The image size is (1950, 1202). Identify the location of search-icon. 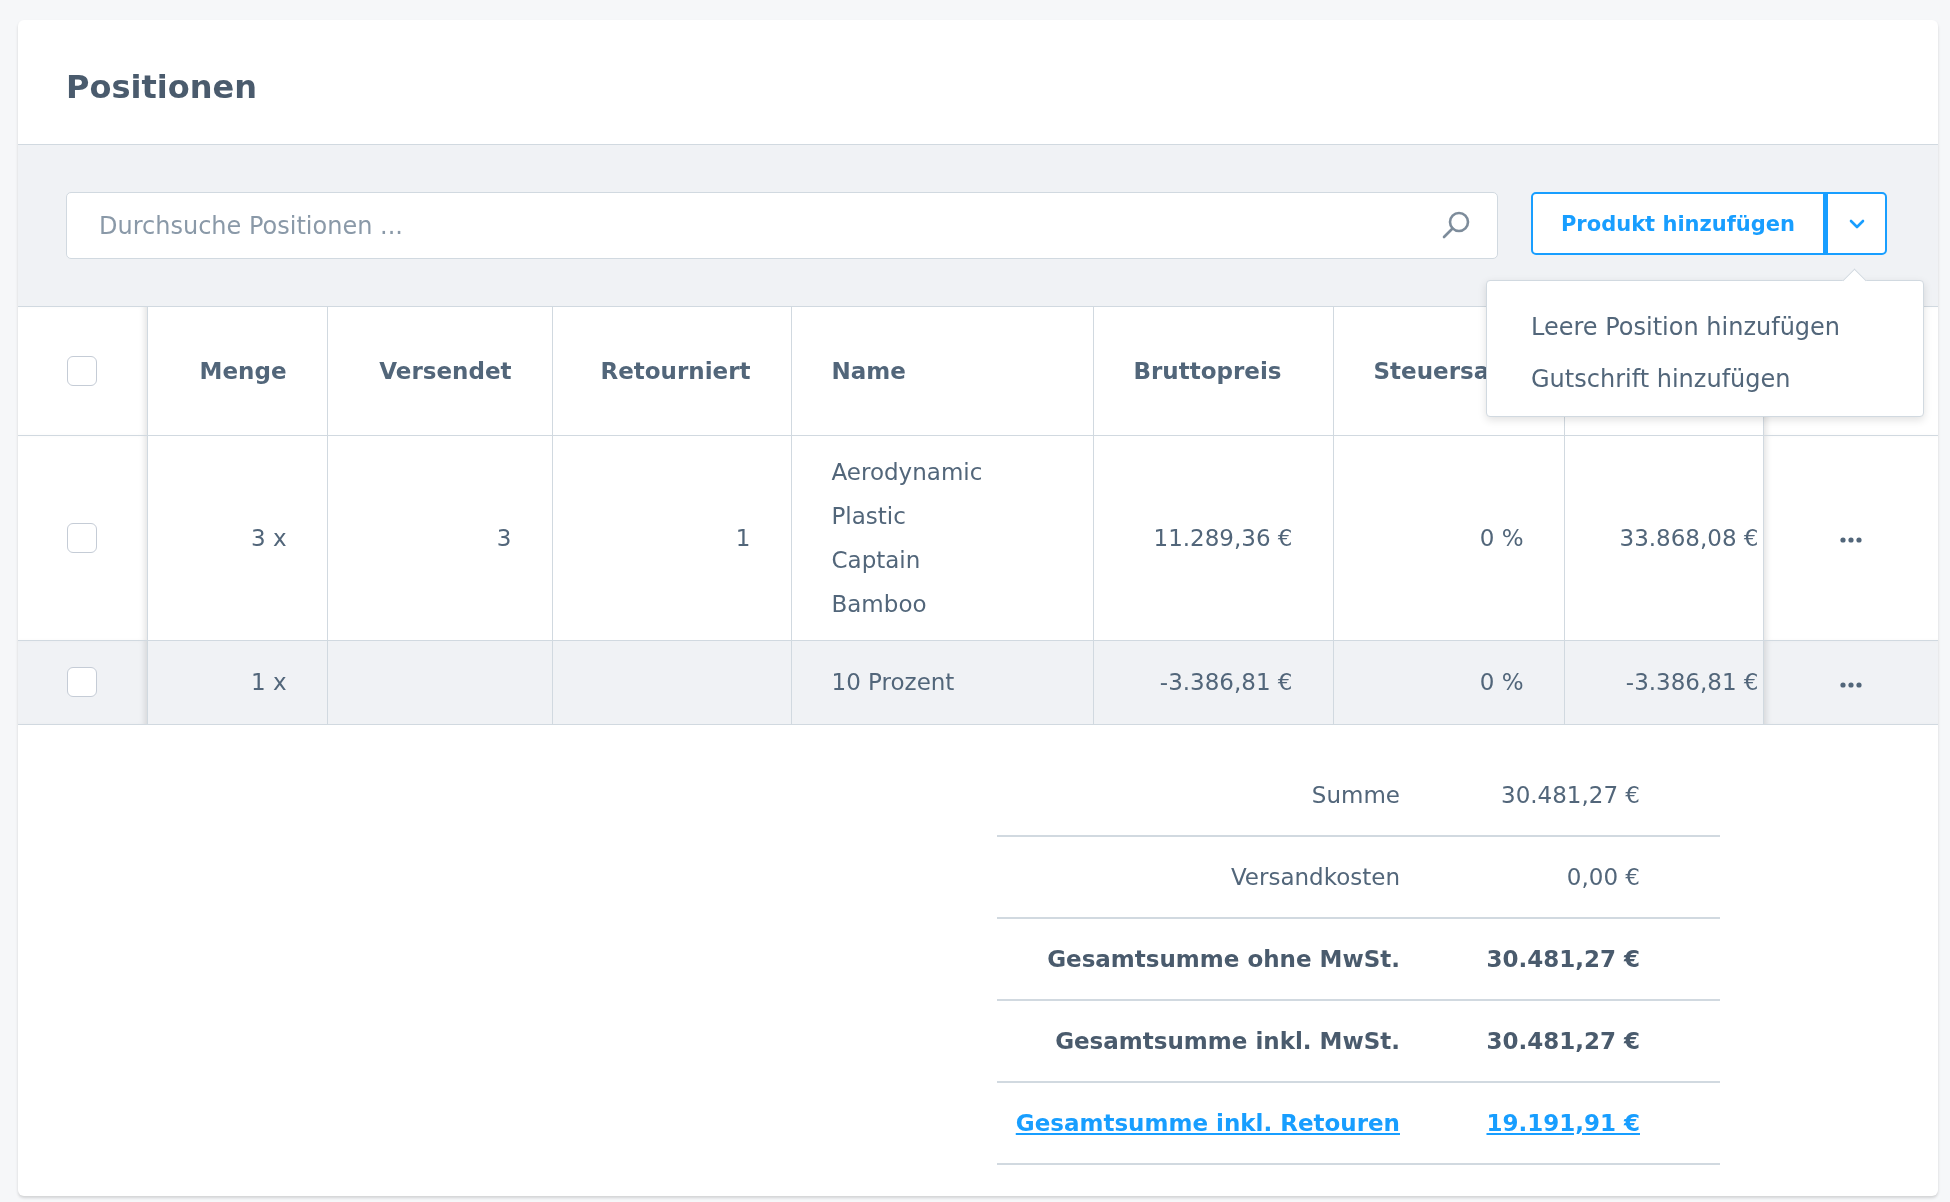
(1456, 225).